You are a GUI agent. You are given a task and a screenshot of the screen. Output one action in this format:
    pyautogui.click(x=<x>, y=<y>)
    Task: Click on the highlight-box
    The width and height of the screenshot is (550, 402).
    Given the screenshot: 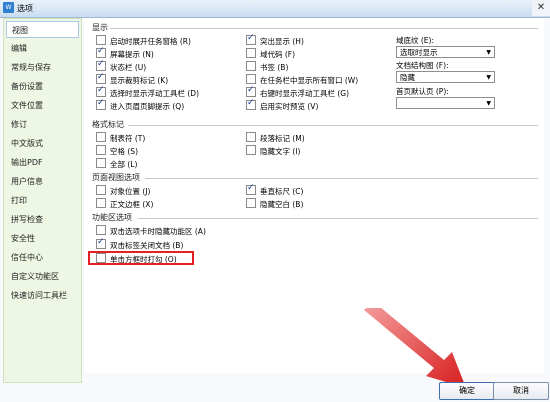 What is the action you would take?
    pyautogui.click(x=141, y=258)
    